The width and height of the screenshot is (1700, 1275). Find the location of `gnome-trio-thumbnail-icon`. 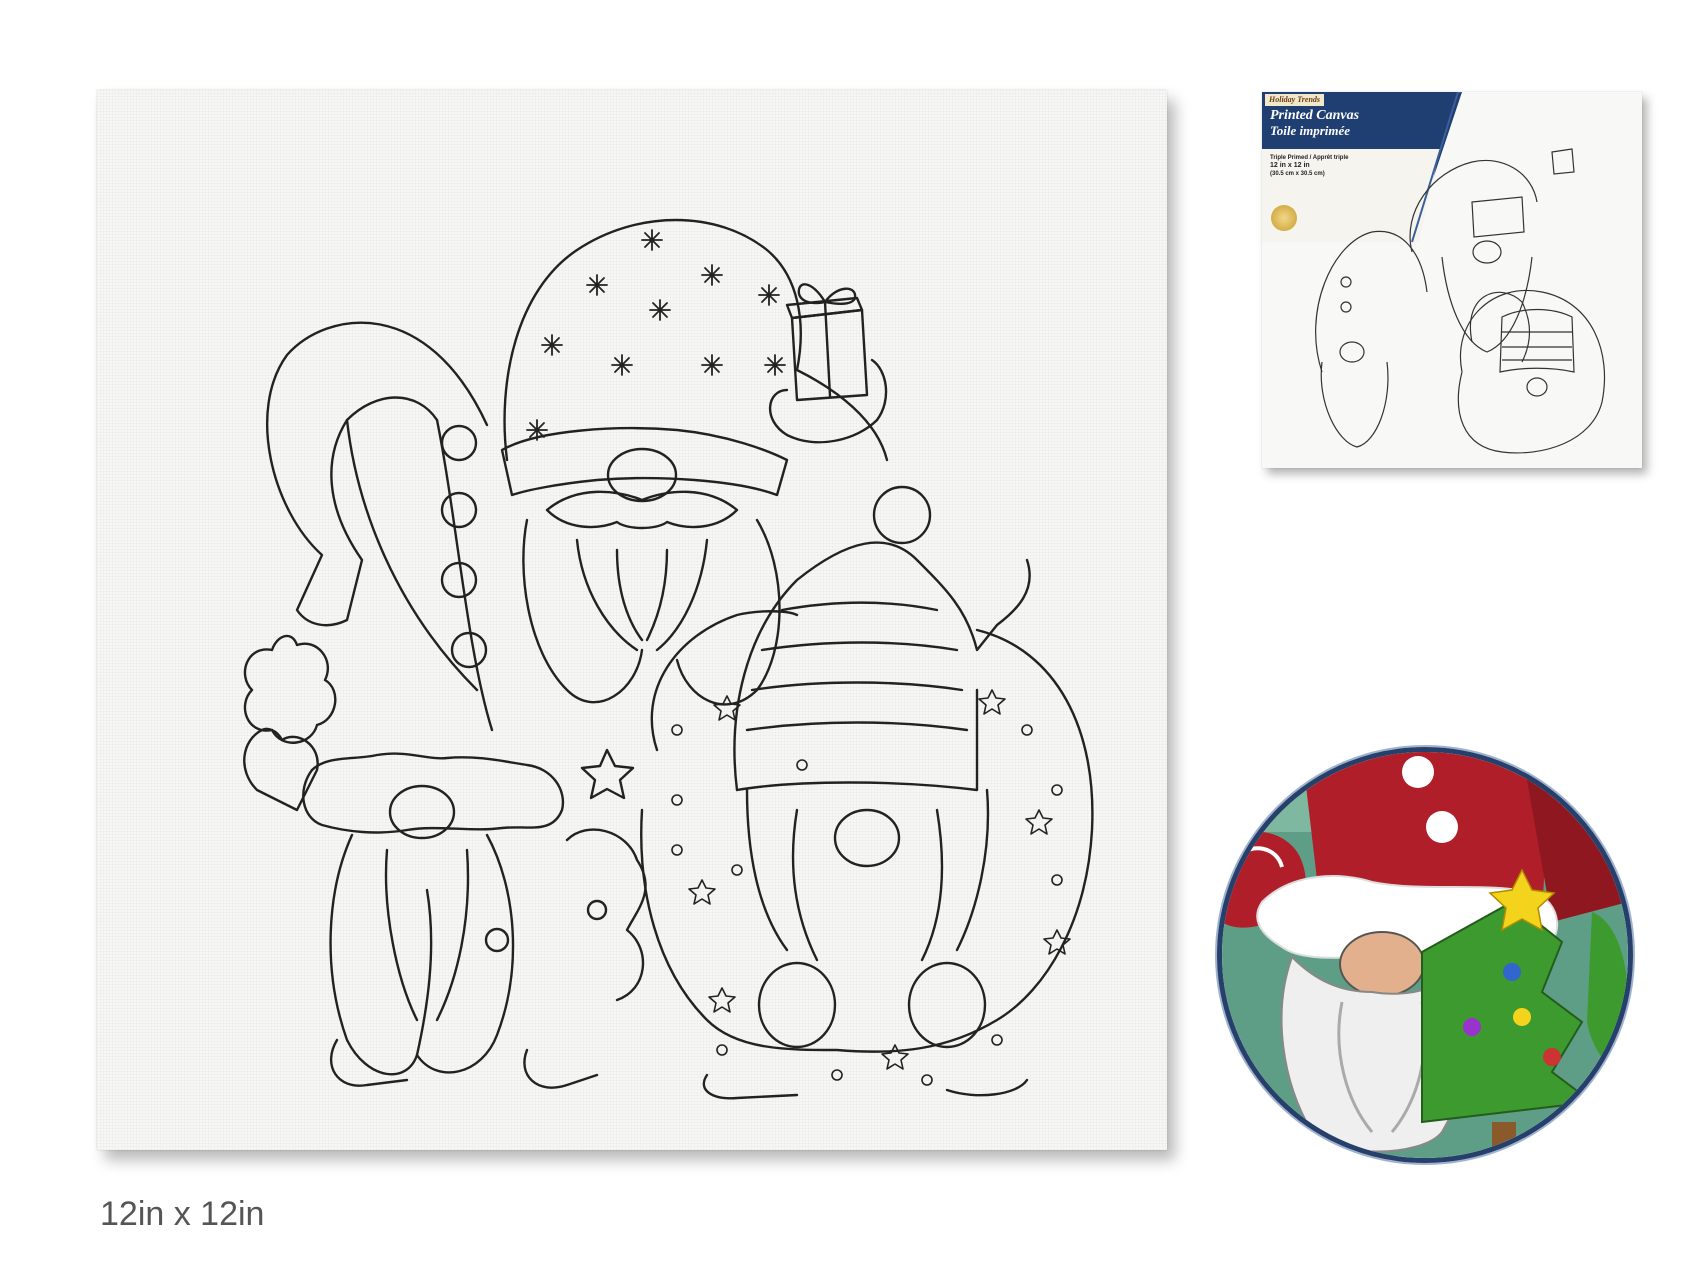

gnome-trio-thumbnail-icon is located at coordinates (1434, 273).